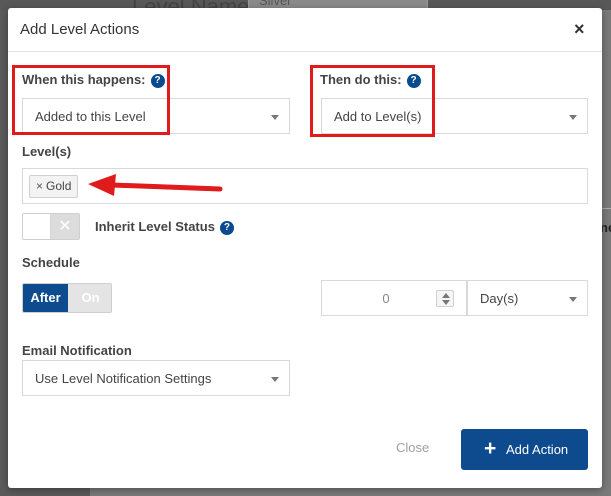 This screenshot has width=611, height=496. I want to click on spin-up-icon, so click(446, 295).